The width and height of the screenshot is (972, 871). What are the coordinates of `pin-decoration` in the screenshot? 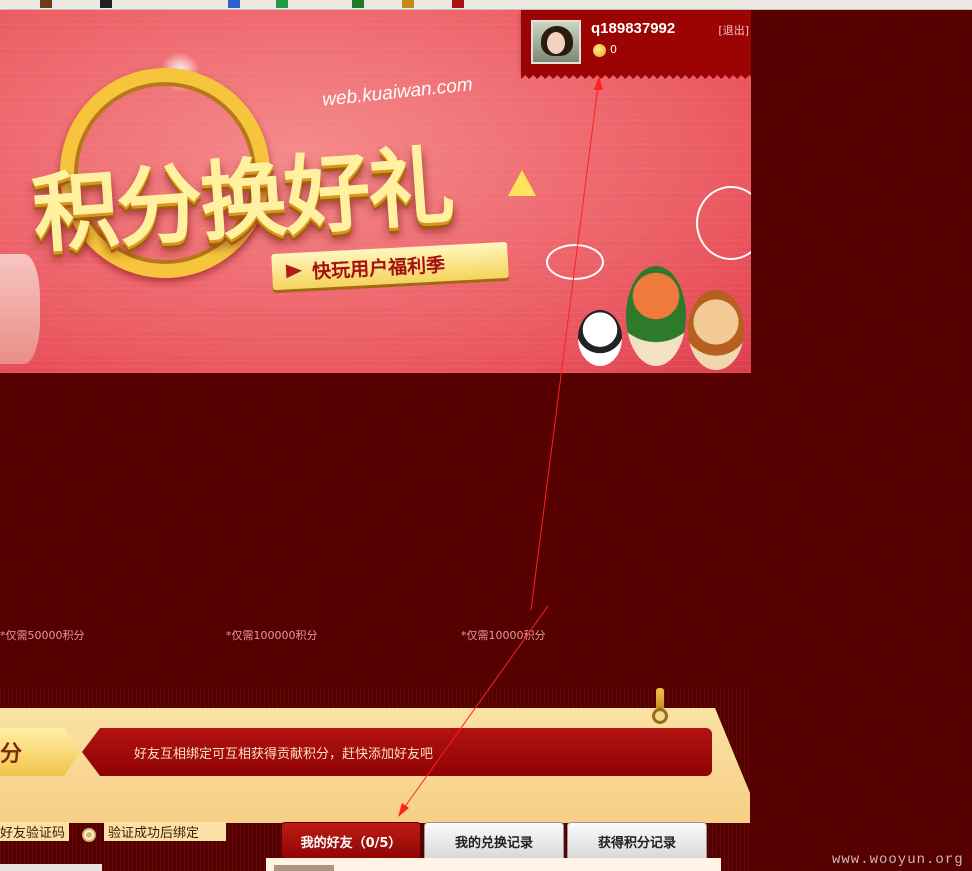 It's located at (660, 699).